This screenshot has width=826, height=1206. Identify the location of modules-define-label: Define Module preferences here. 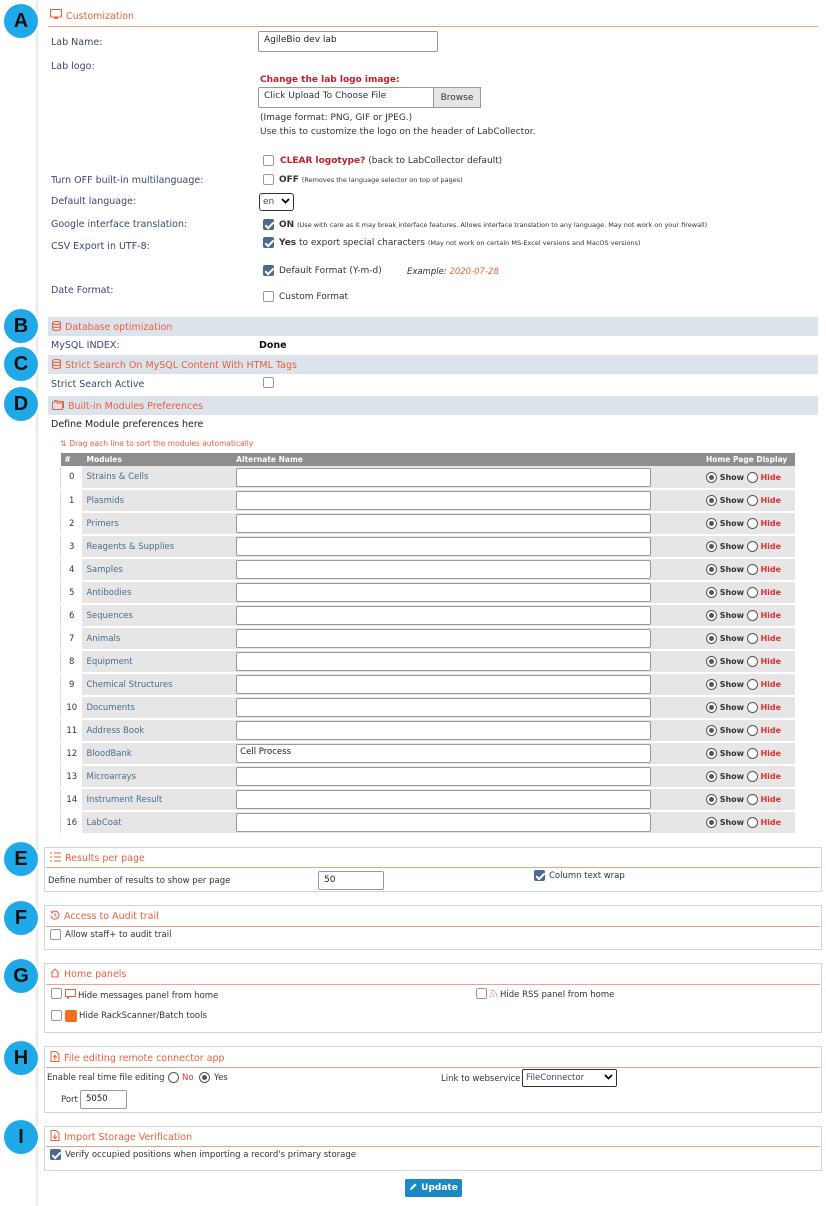
(127, 424).